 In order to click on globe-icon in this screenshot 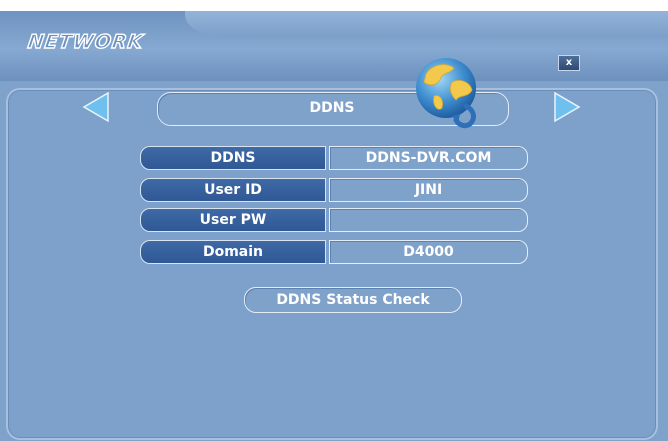, I will do `click(446, 93)`.